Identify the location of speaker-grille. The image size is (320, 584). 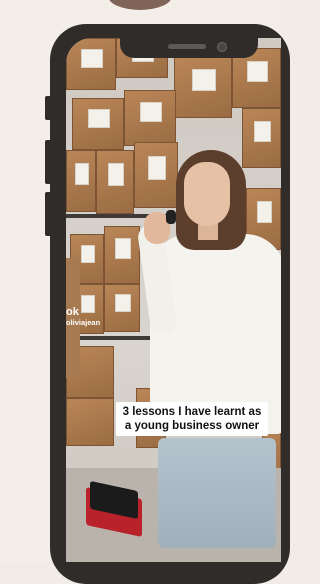
(187, 46).